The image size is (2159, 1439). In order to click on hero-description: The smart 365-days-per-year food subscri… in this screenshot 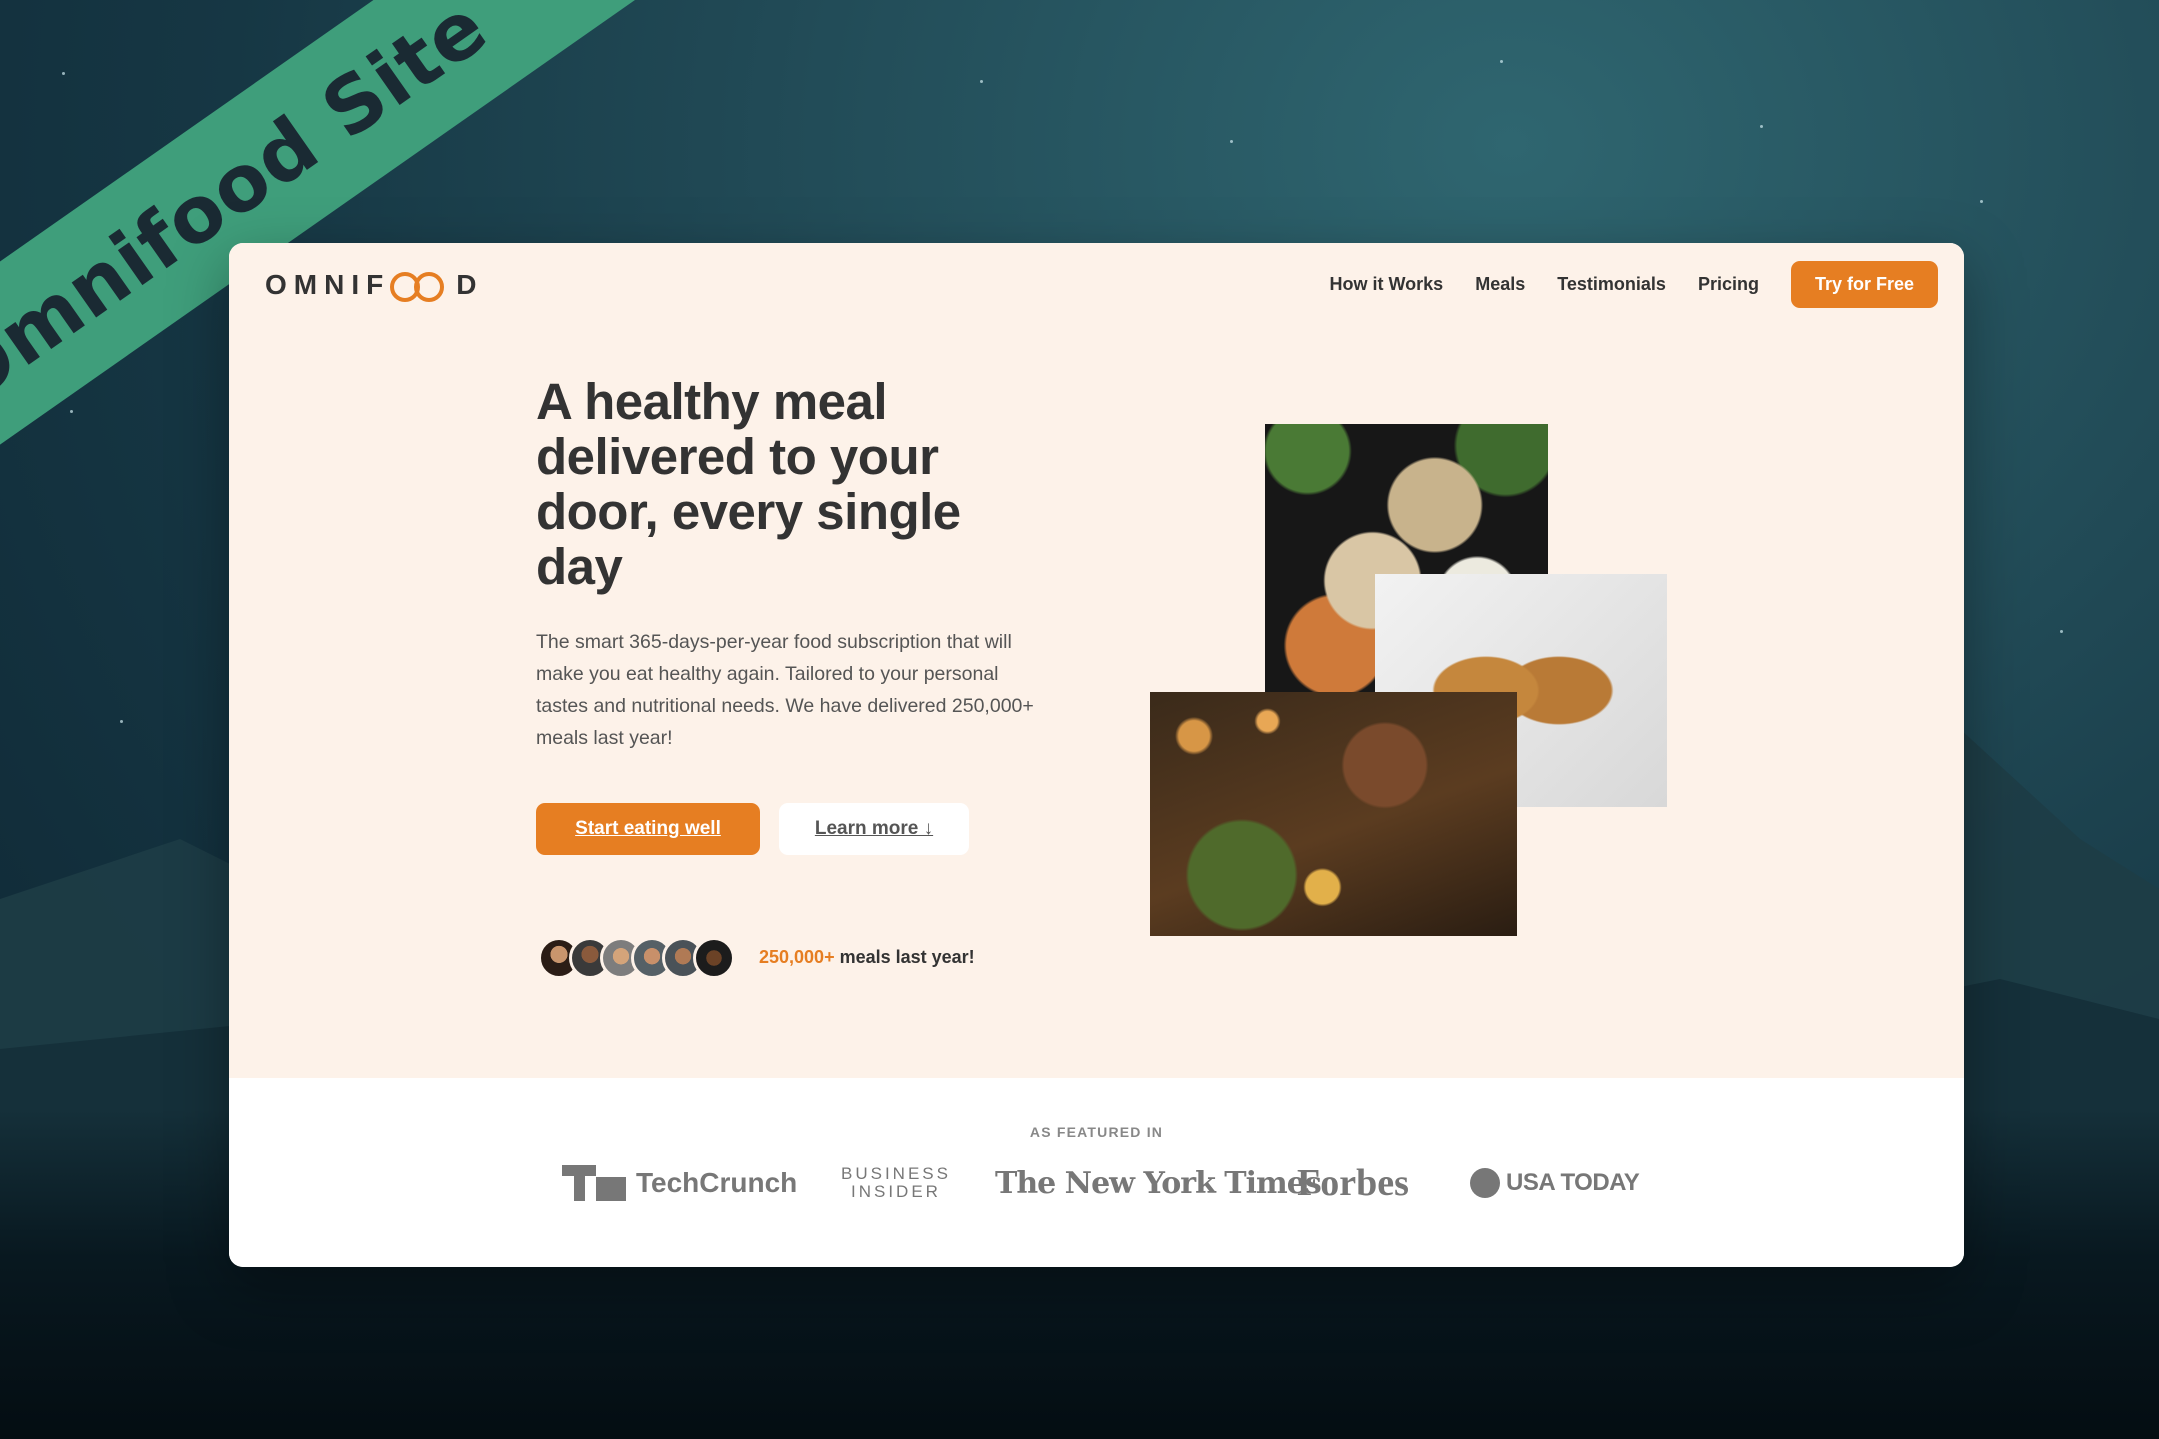, I will do `click(785, 690)`.